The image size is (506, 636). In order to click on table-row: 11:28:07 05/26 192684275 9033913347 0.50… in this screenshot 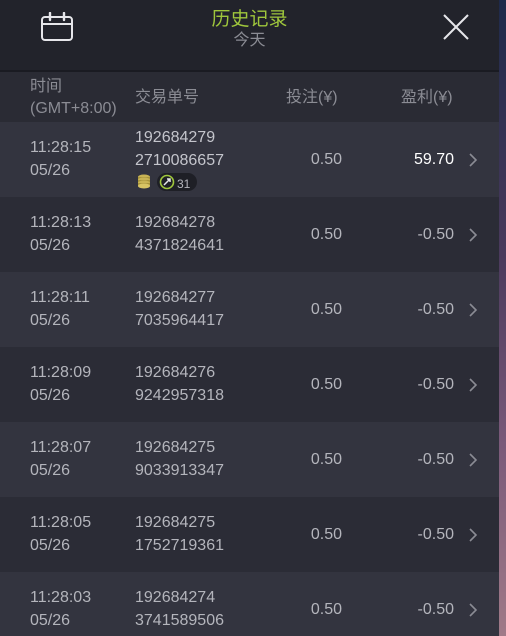, I will do `click(249, 459)`.